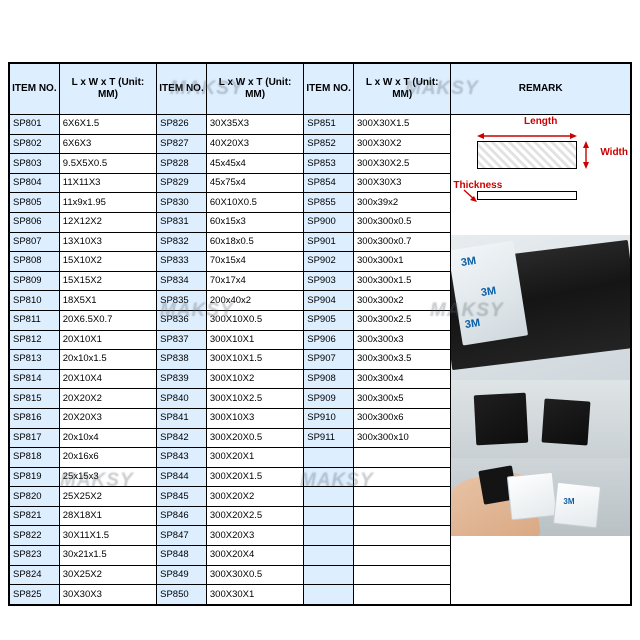  Describe the element at coordinates (181, 183) in the screenshot. I see `cell-item-no: SP829` at that location.